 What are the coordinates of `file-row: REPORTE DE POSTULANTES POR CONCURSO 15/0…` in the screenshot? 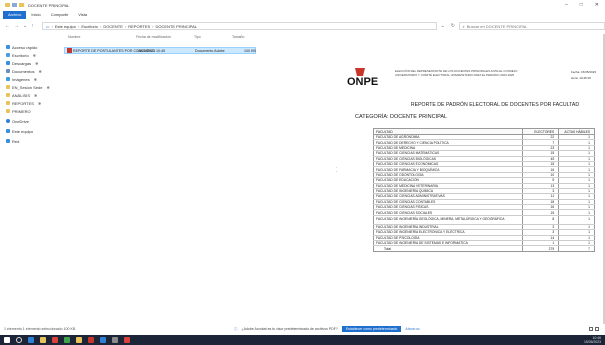 It's located at (160, 50).